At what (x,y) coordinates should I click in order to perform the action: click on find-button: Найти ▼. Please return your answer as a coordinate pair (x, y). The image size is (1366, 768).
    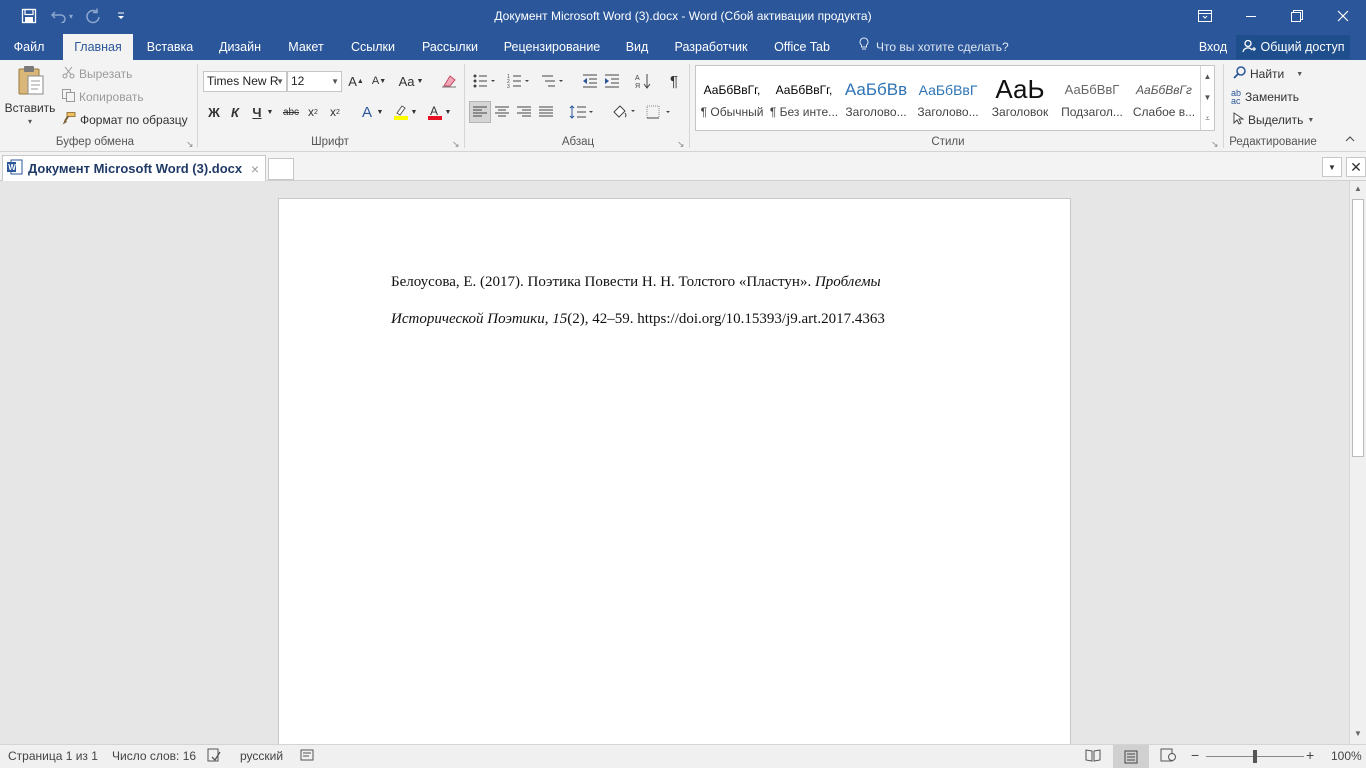
    Looking at the image, I should click on (1268, 74).